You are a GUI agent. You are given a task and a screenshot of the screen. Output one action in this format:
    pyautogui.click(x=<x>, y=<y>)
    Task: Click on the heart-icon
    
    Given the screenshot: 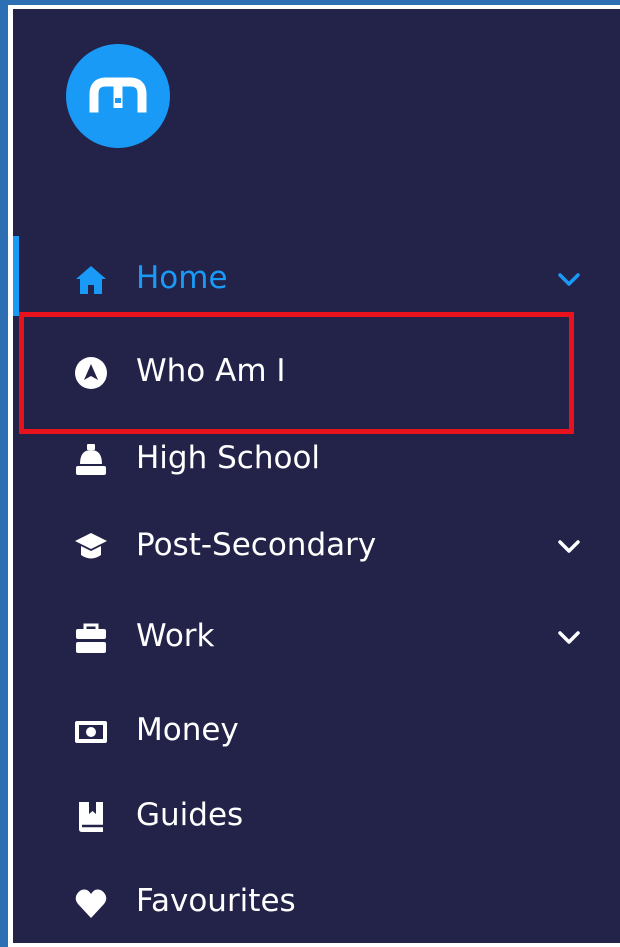 What is the action you would take?
    pyautogui.click(x=91, y=903)
    